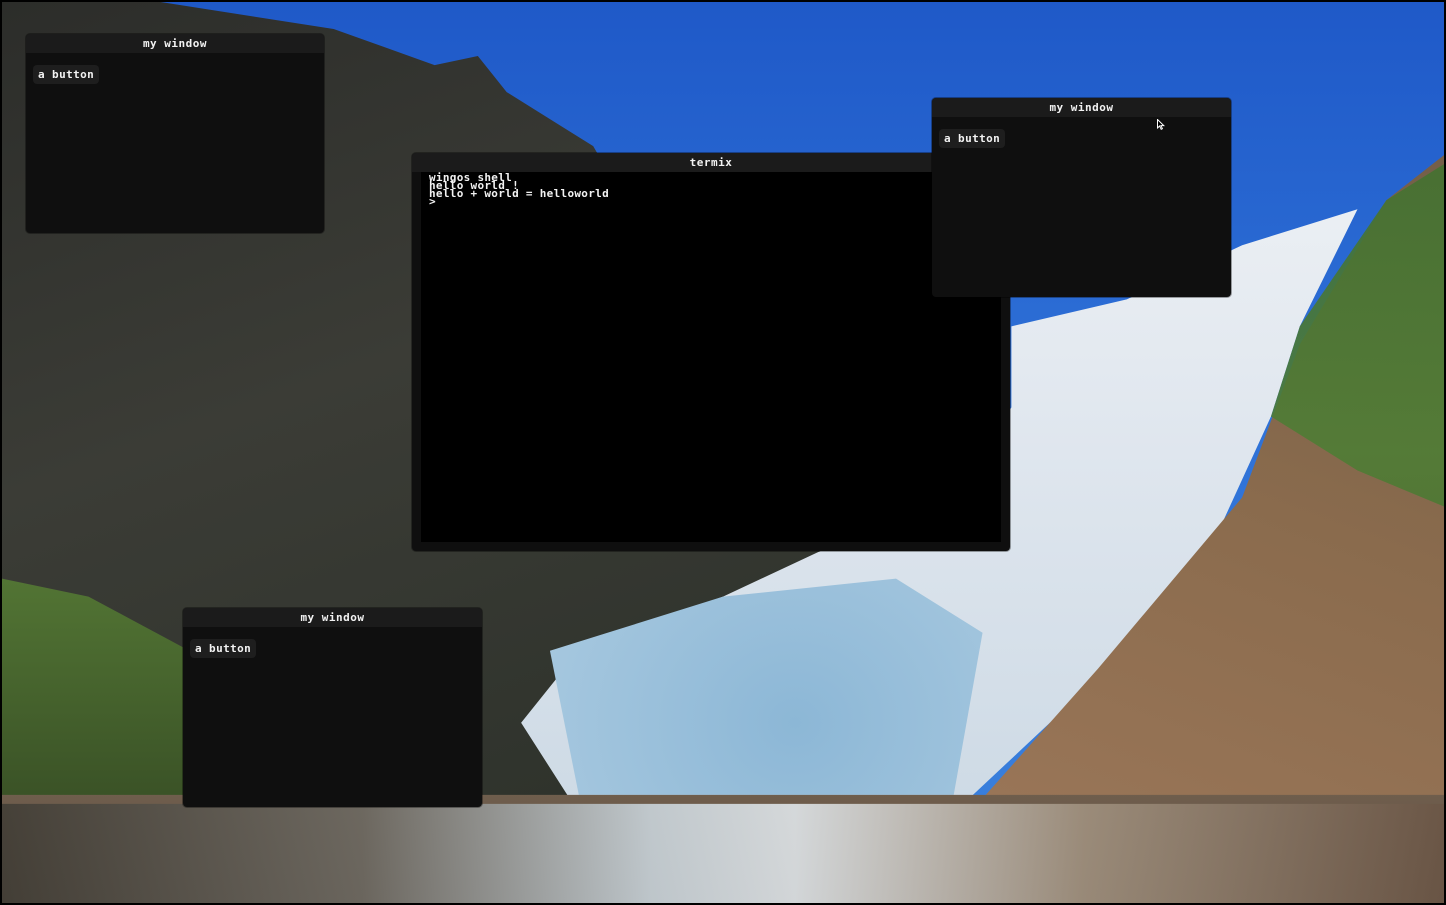 The image size is (1446, 905). Describe the element at coordinates (711, 162) in the screenshot. I see `terminal-titlebar: termix` at that location.